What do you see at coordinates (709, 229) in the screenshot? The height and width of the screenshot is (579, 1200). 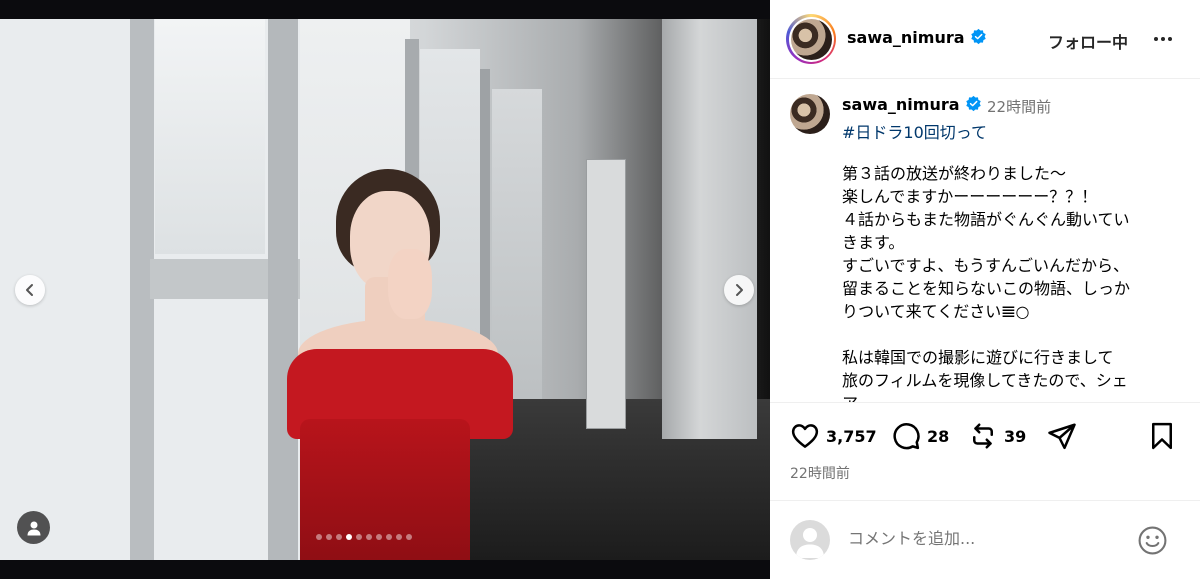 I see `pillar` at bounding box center [709, 229].